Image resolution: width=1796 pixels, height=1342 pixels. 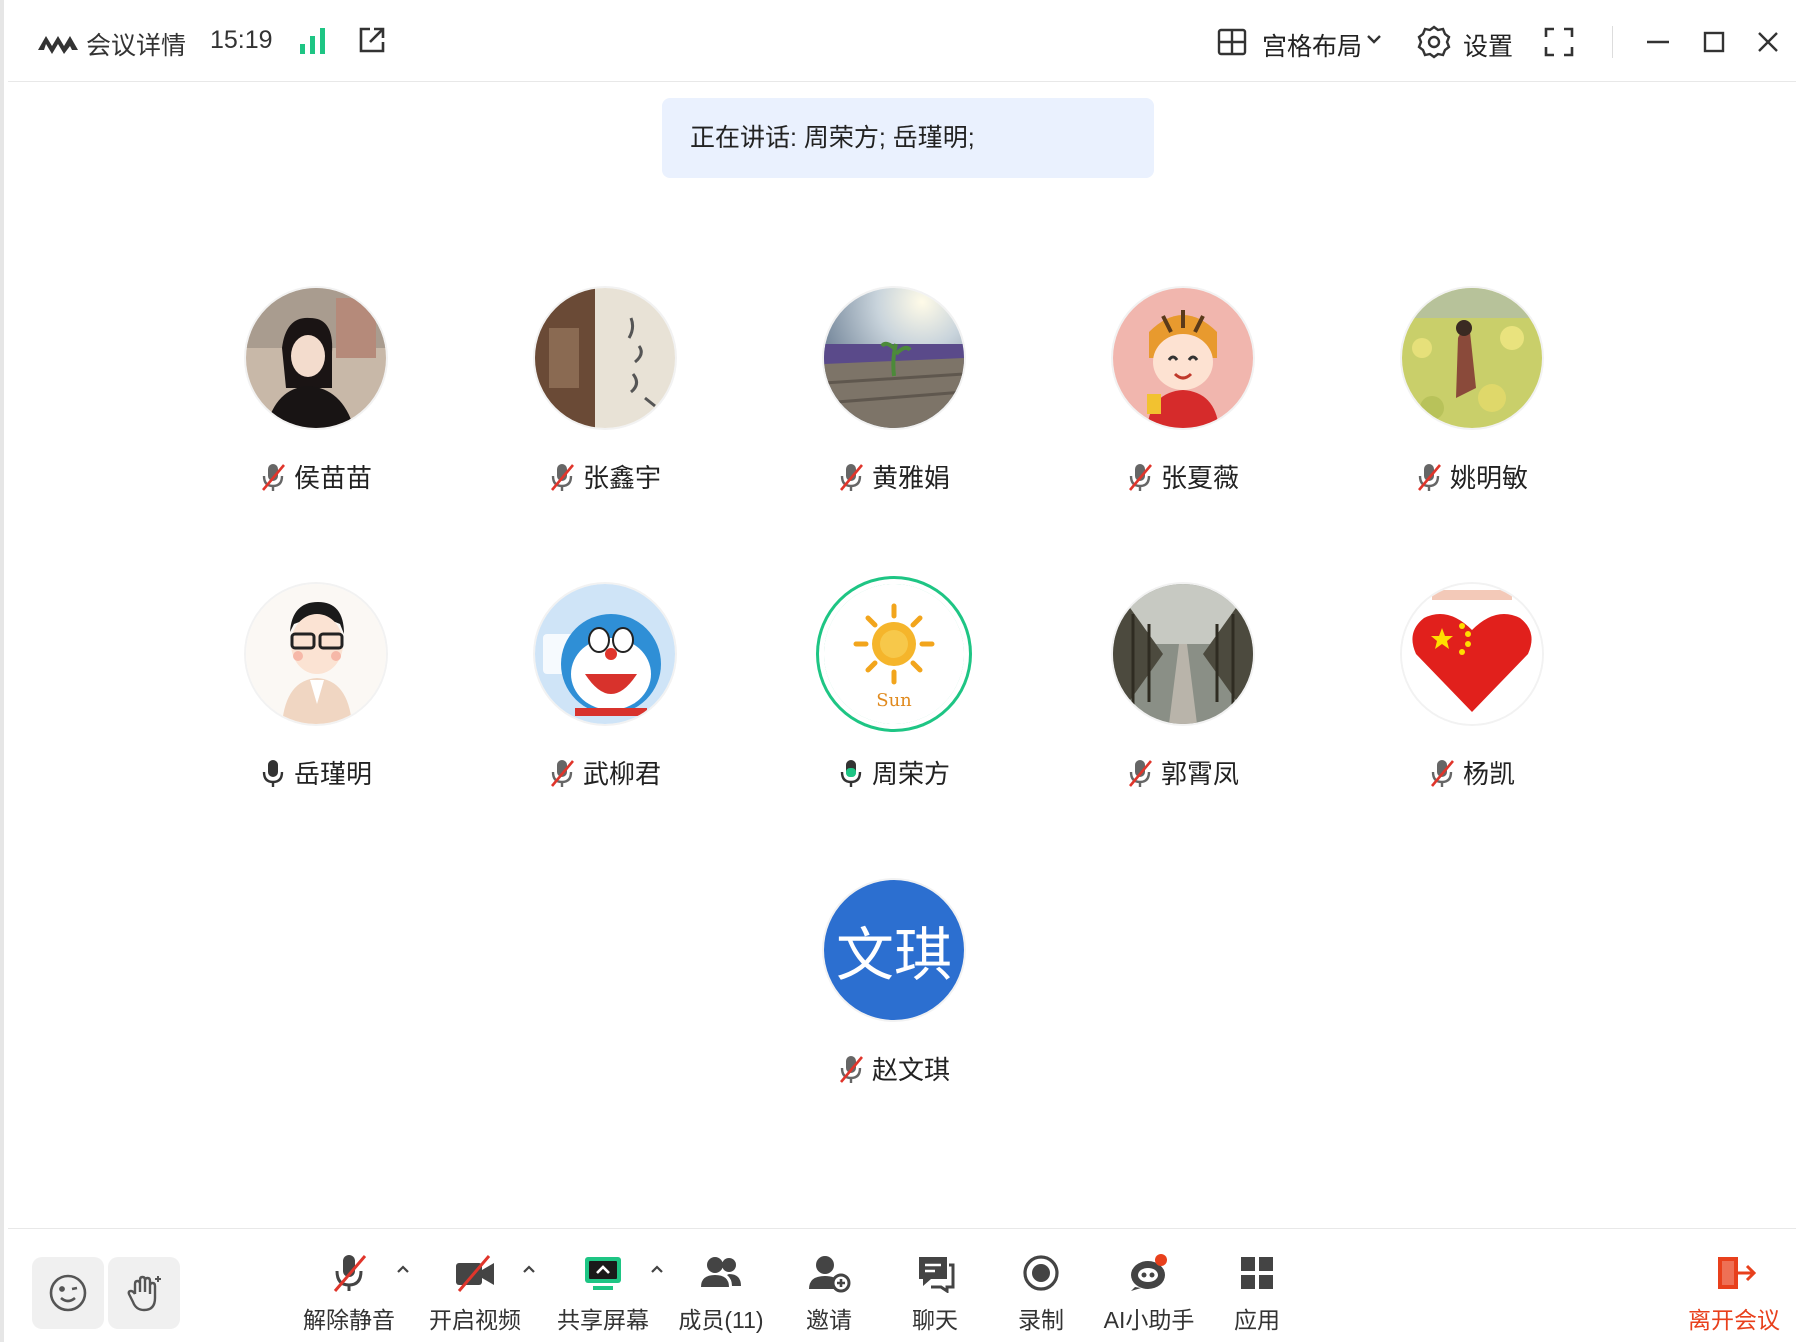 I want to click on participant-name-text: 侯苗苗, so click(x=332, y=478).